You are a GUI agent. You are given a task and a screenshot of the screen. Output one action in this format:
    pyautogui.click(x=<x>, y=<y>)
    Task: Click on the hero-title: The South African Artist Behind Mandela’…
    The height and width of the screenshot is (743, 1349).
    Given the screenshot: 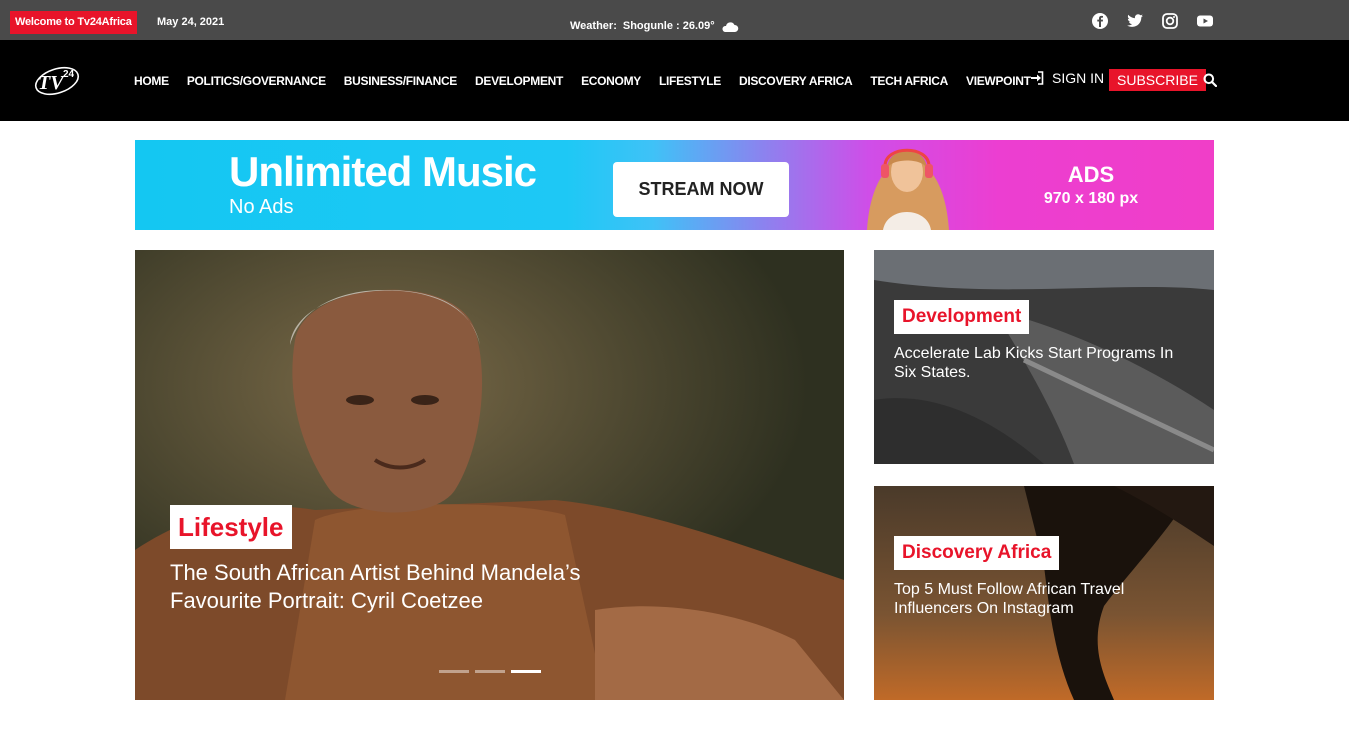 What is the action you would take?
    pyautogui.click(x=380, y=587)
    